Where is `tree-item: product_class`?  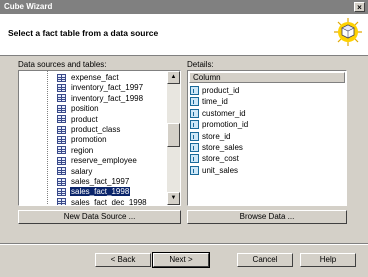 tree-item: product_class is located at coordinates (89, 129).